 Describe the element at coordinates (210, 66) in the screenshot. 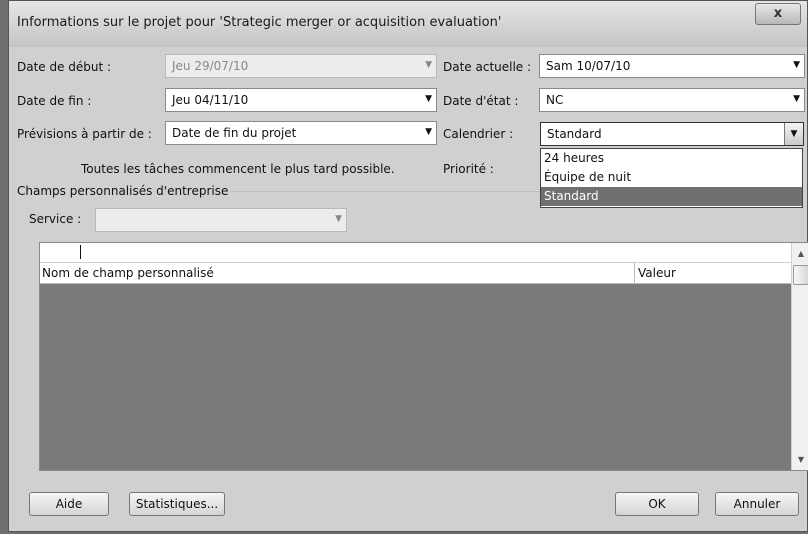

I see `start-date-value: Jeu 29/07/10` at that location.